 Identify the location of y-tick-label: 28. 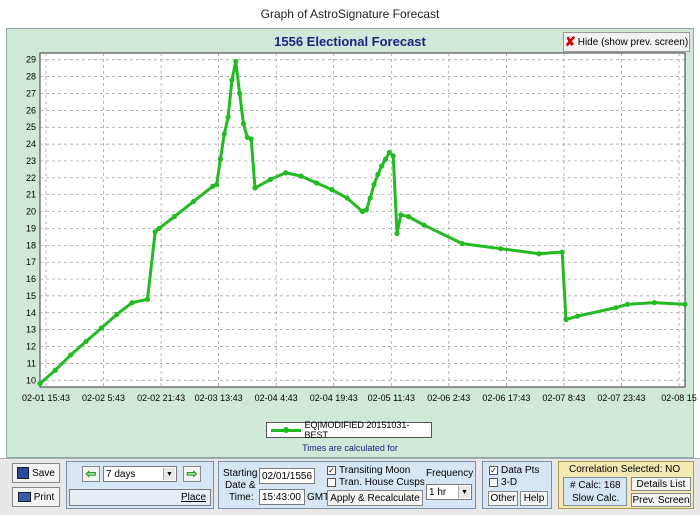
(31, 77).